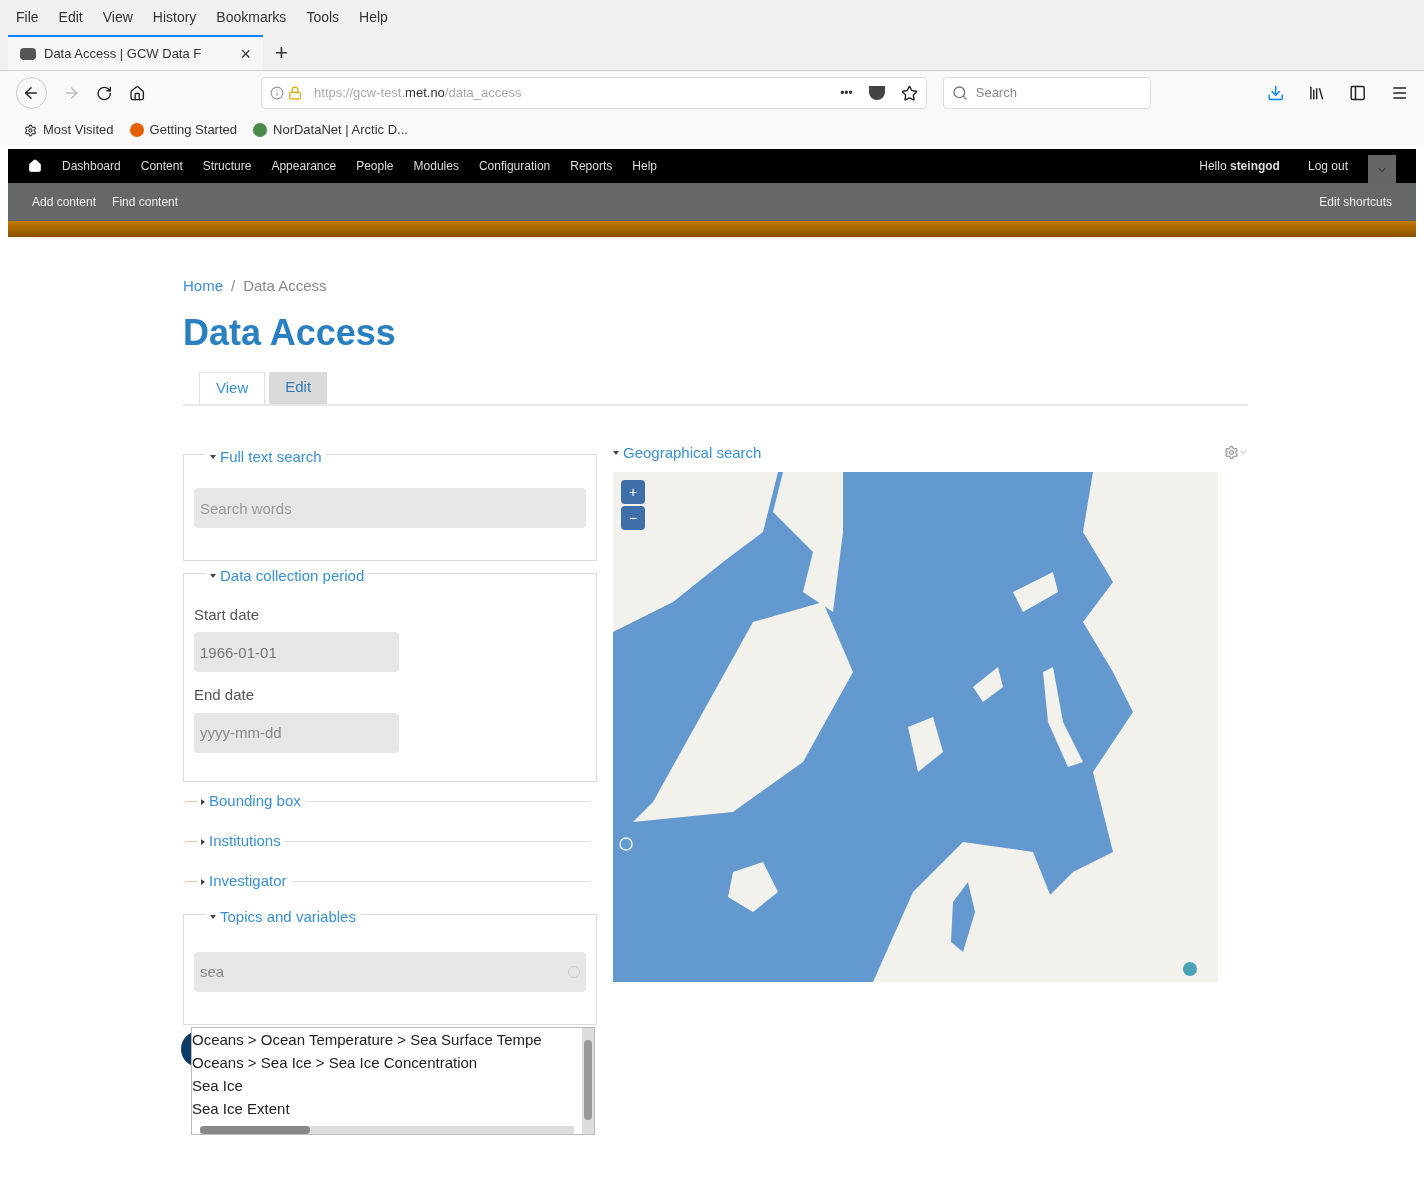 The image size is (1424, 1190). What do you see at coordinates (1236, 453) in the screenshot?
I see `settings-icon` at bounding box center [1236, 453].